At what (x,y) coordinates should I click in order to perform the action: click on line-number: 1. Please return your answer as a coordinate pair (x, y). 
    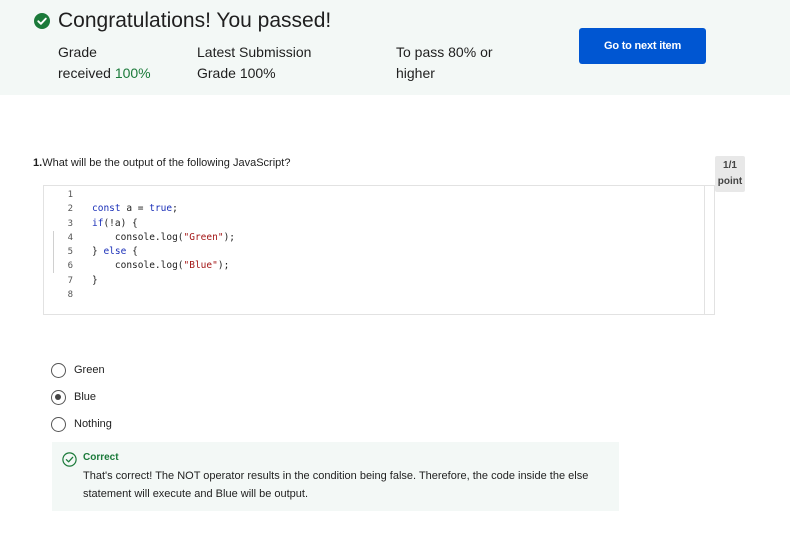
    Looking at the image, I should click on (70, 195).